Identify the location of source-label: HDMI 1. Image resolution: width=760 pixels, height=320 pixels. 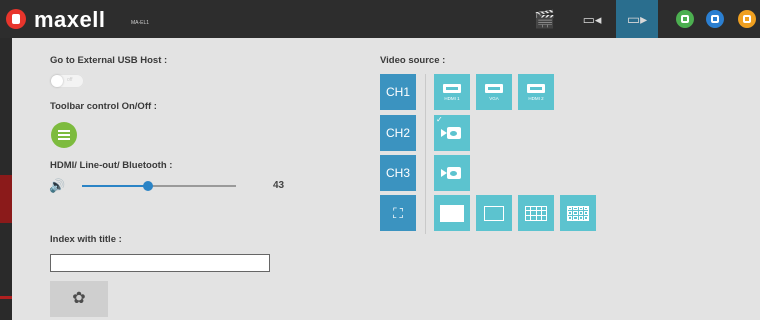
(452, 98).